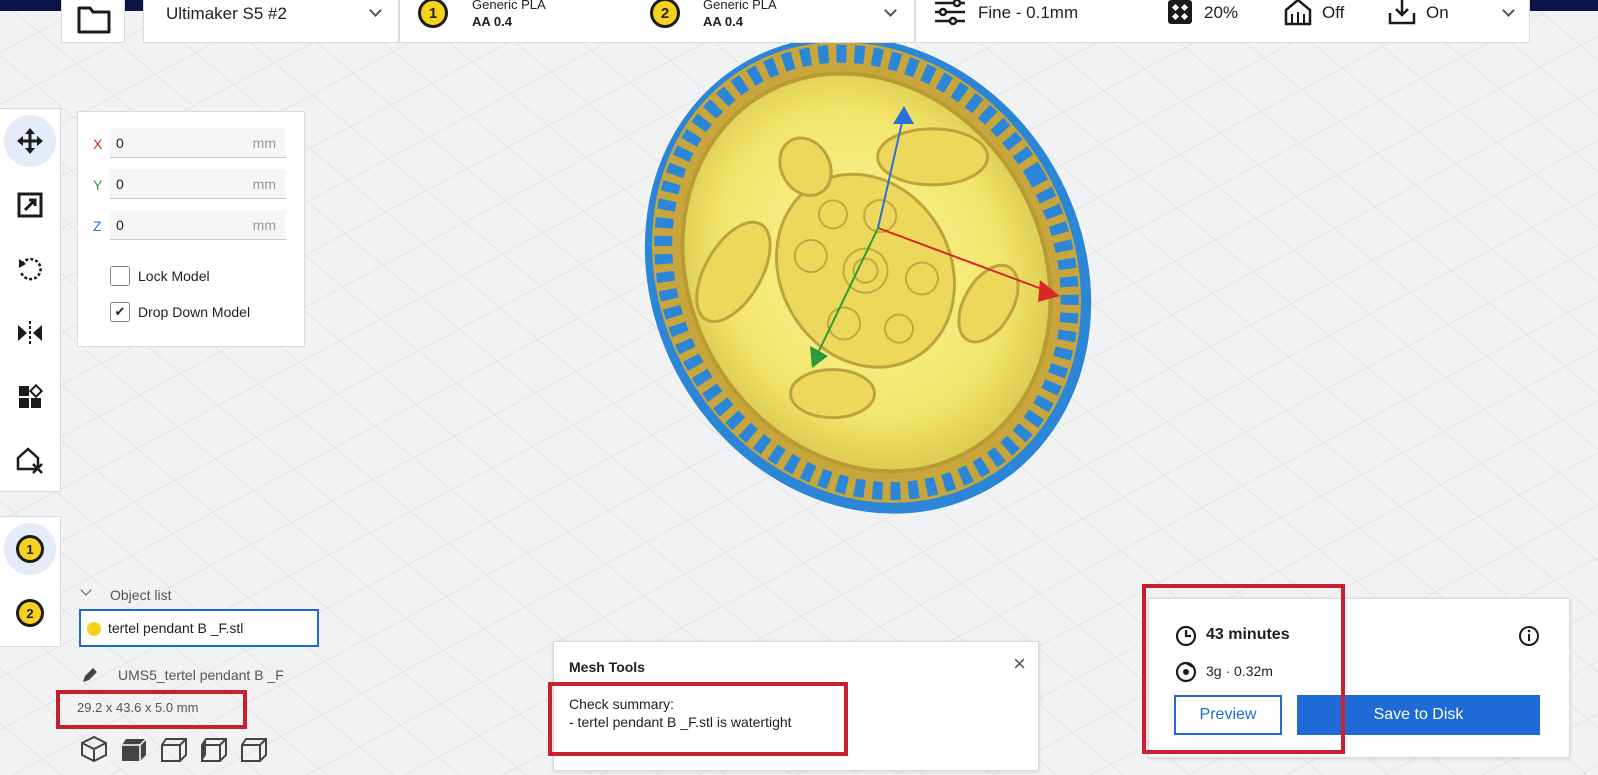  I want to click on mirror-tool-button, so click(30, 333).